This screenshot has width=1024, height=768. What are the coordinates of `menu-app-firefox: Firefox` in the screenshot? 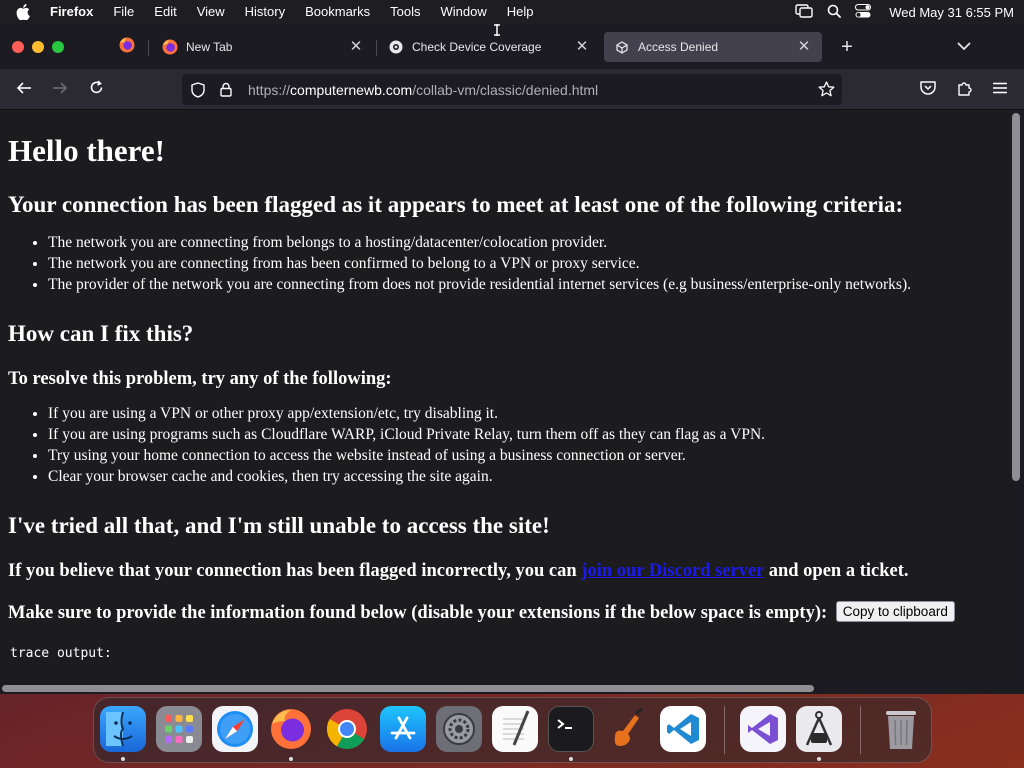 It's located at (71, 12).